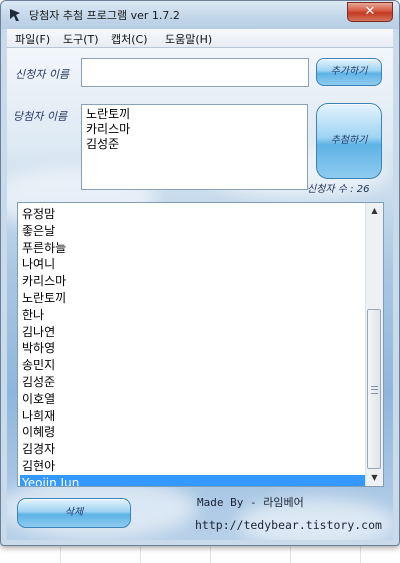  I want to click on app-icon, so click(15, 15).